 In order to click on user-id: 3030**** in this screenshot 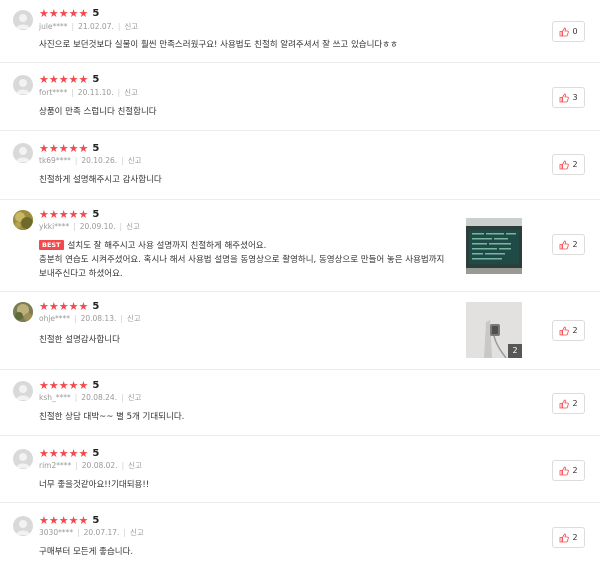, I will do `click(56, 532)`.